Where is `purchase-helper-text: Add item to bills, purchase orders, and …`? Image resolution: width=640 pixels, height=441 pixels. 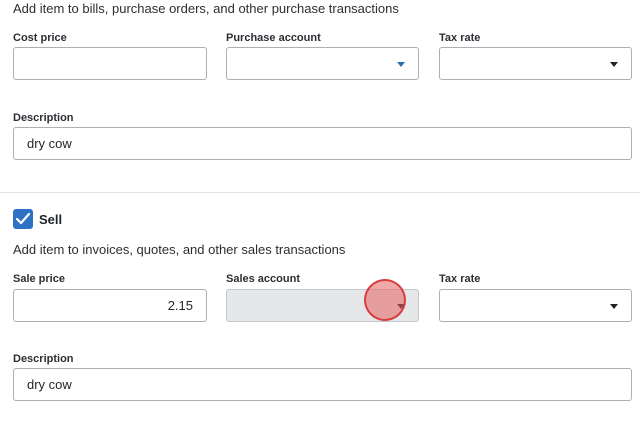 purchase-helper-text: Add item to bills, purchase orders, and … is located at coordinates (206, 8).